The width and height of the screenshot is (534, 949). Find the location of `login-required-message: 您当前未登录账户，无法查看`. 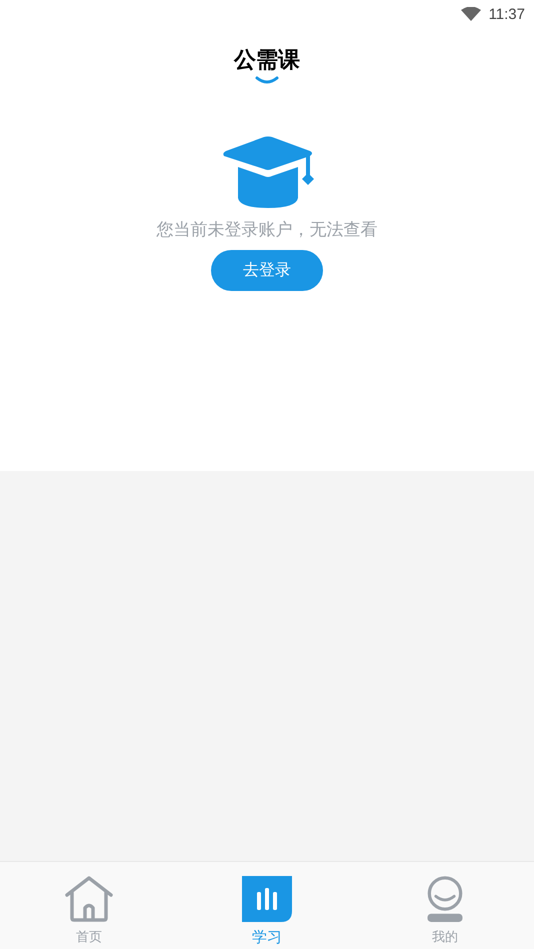

login-required-message: 您当前未登录账户，无法查看 is located at coordinates (267, 230).